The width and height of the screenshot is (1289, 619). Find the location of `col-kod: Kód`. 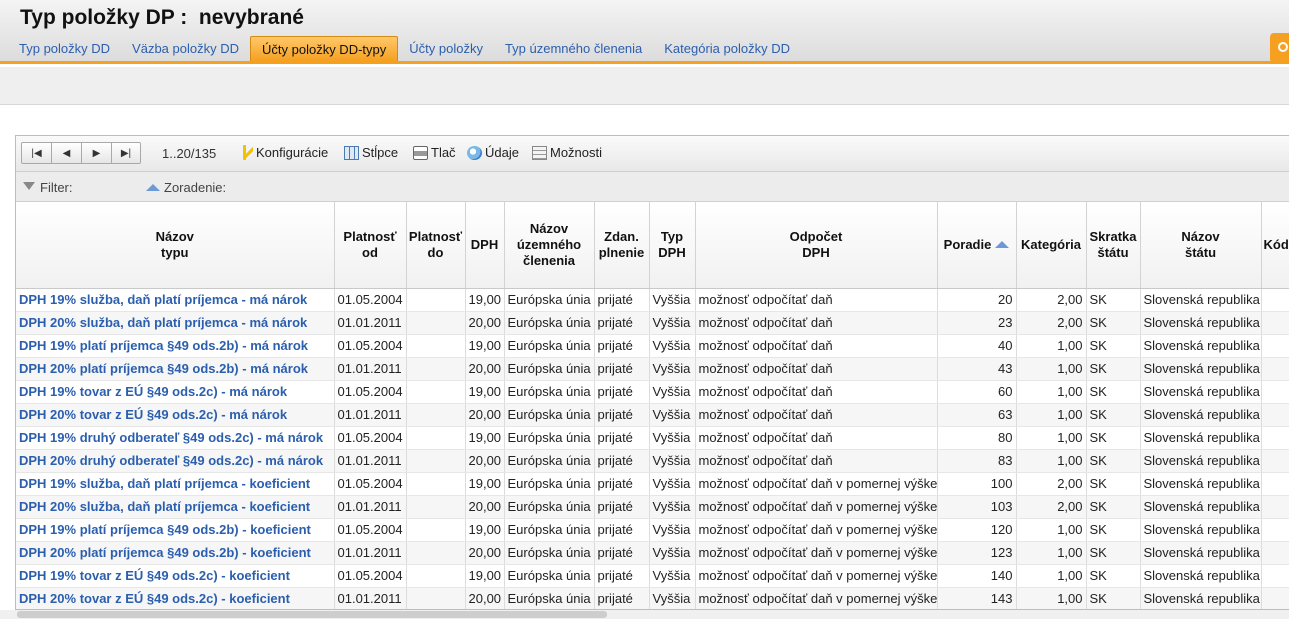

col-kod: Kód is located at coordinates (1275, 245).